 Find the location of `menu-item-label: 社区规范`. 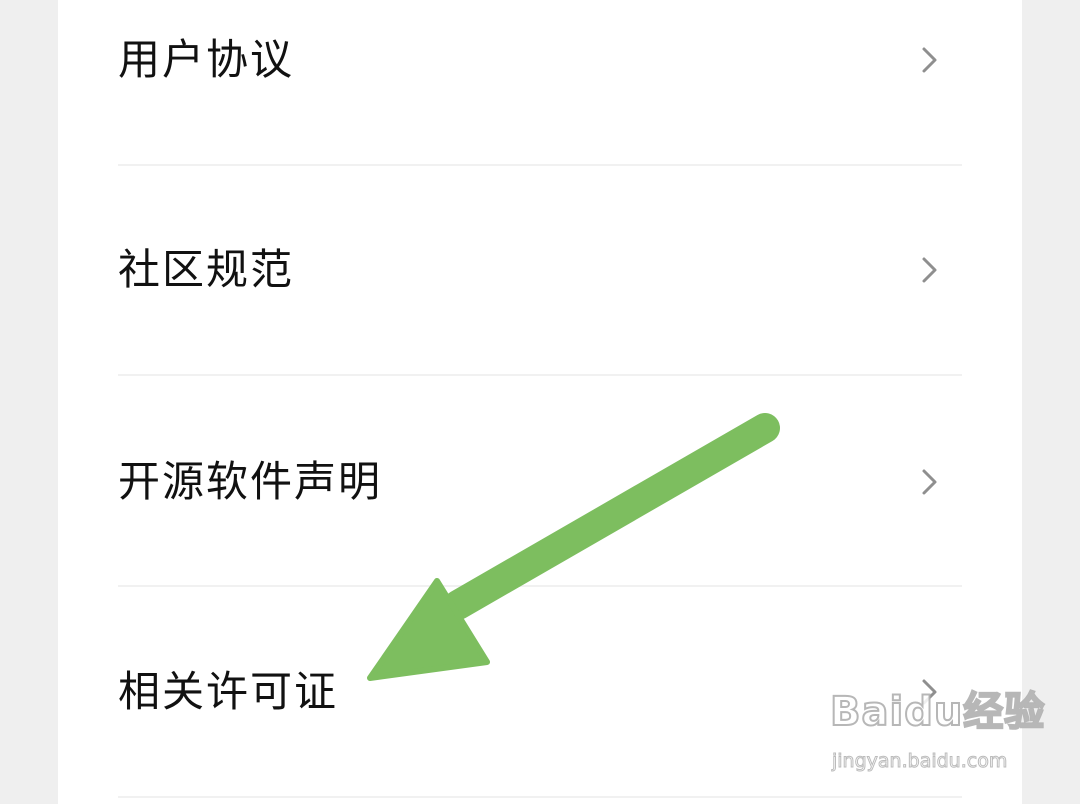

menu-item-label: 社区规范 is located at coordinates (206, 269).